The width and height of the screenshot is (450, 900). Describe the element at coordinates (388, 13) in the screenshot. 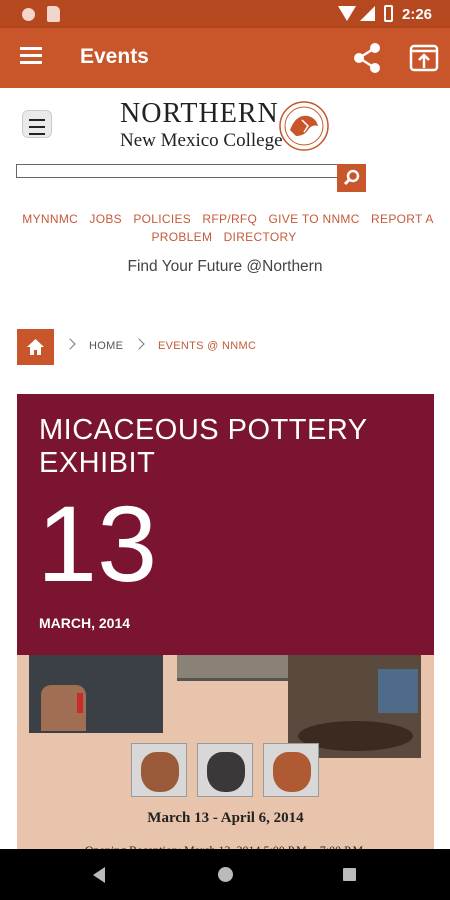

I see `battery-icon` at that location.